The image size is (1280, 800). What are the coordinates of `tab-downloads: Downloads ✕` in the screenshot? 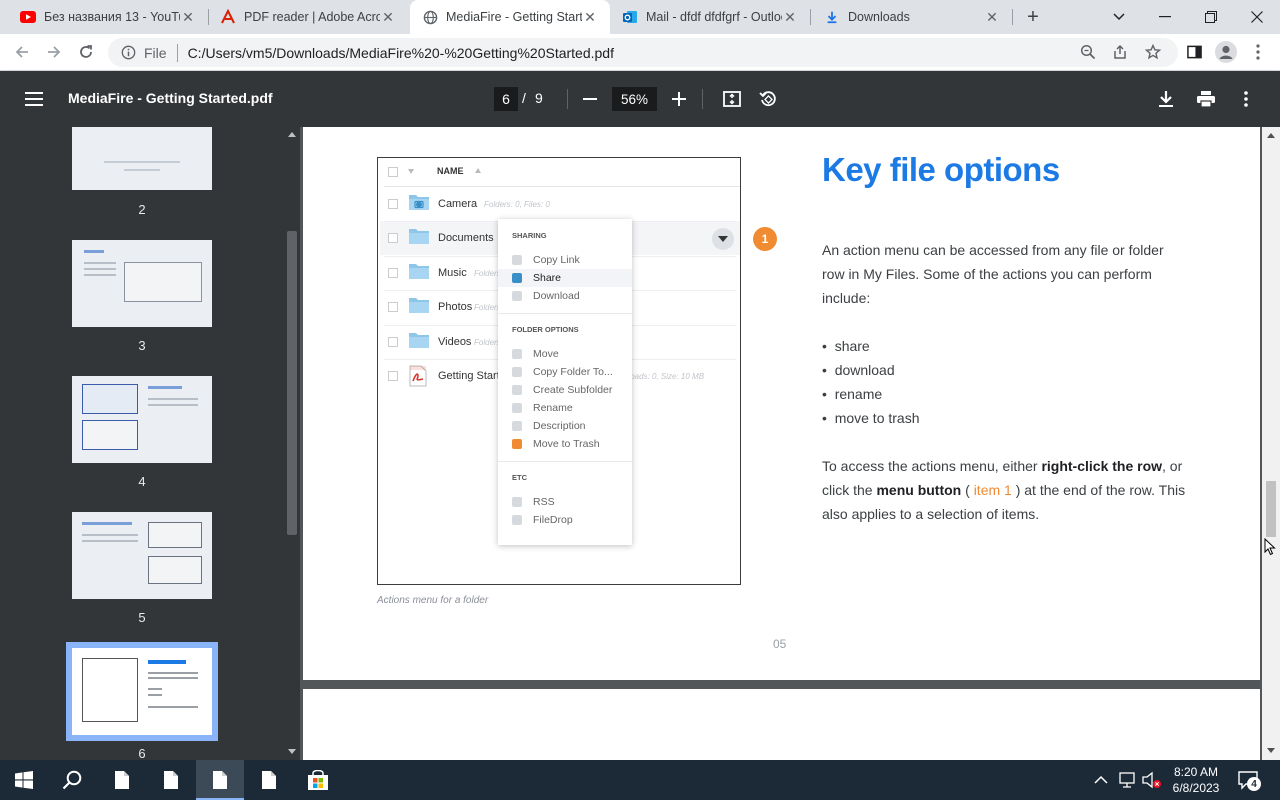 It's located at (912, 17).